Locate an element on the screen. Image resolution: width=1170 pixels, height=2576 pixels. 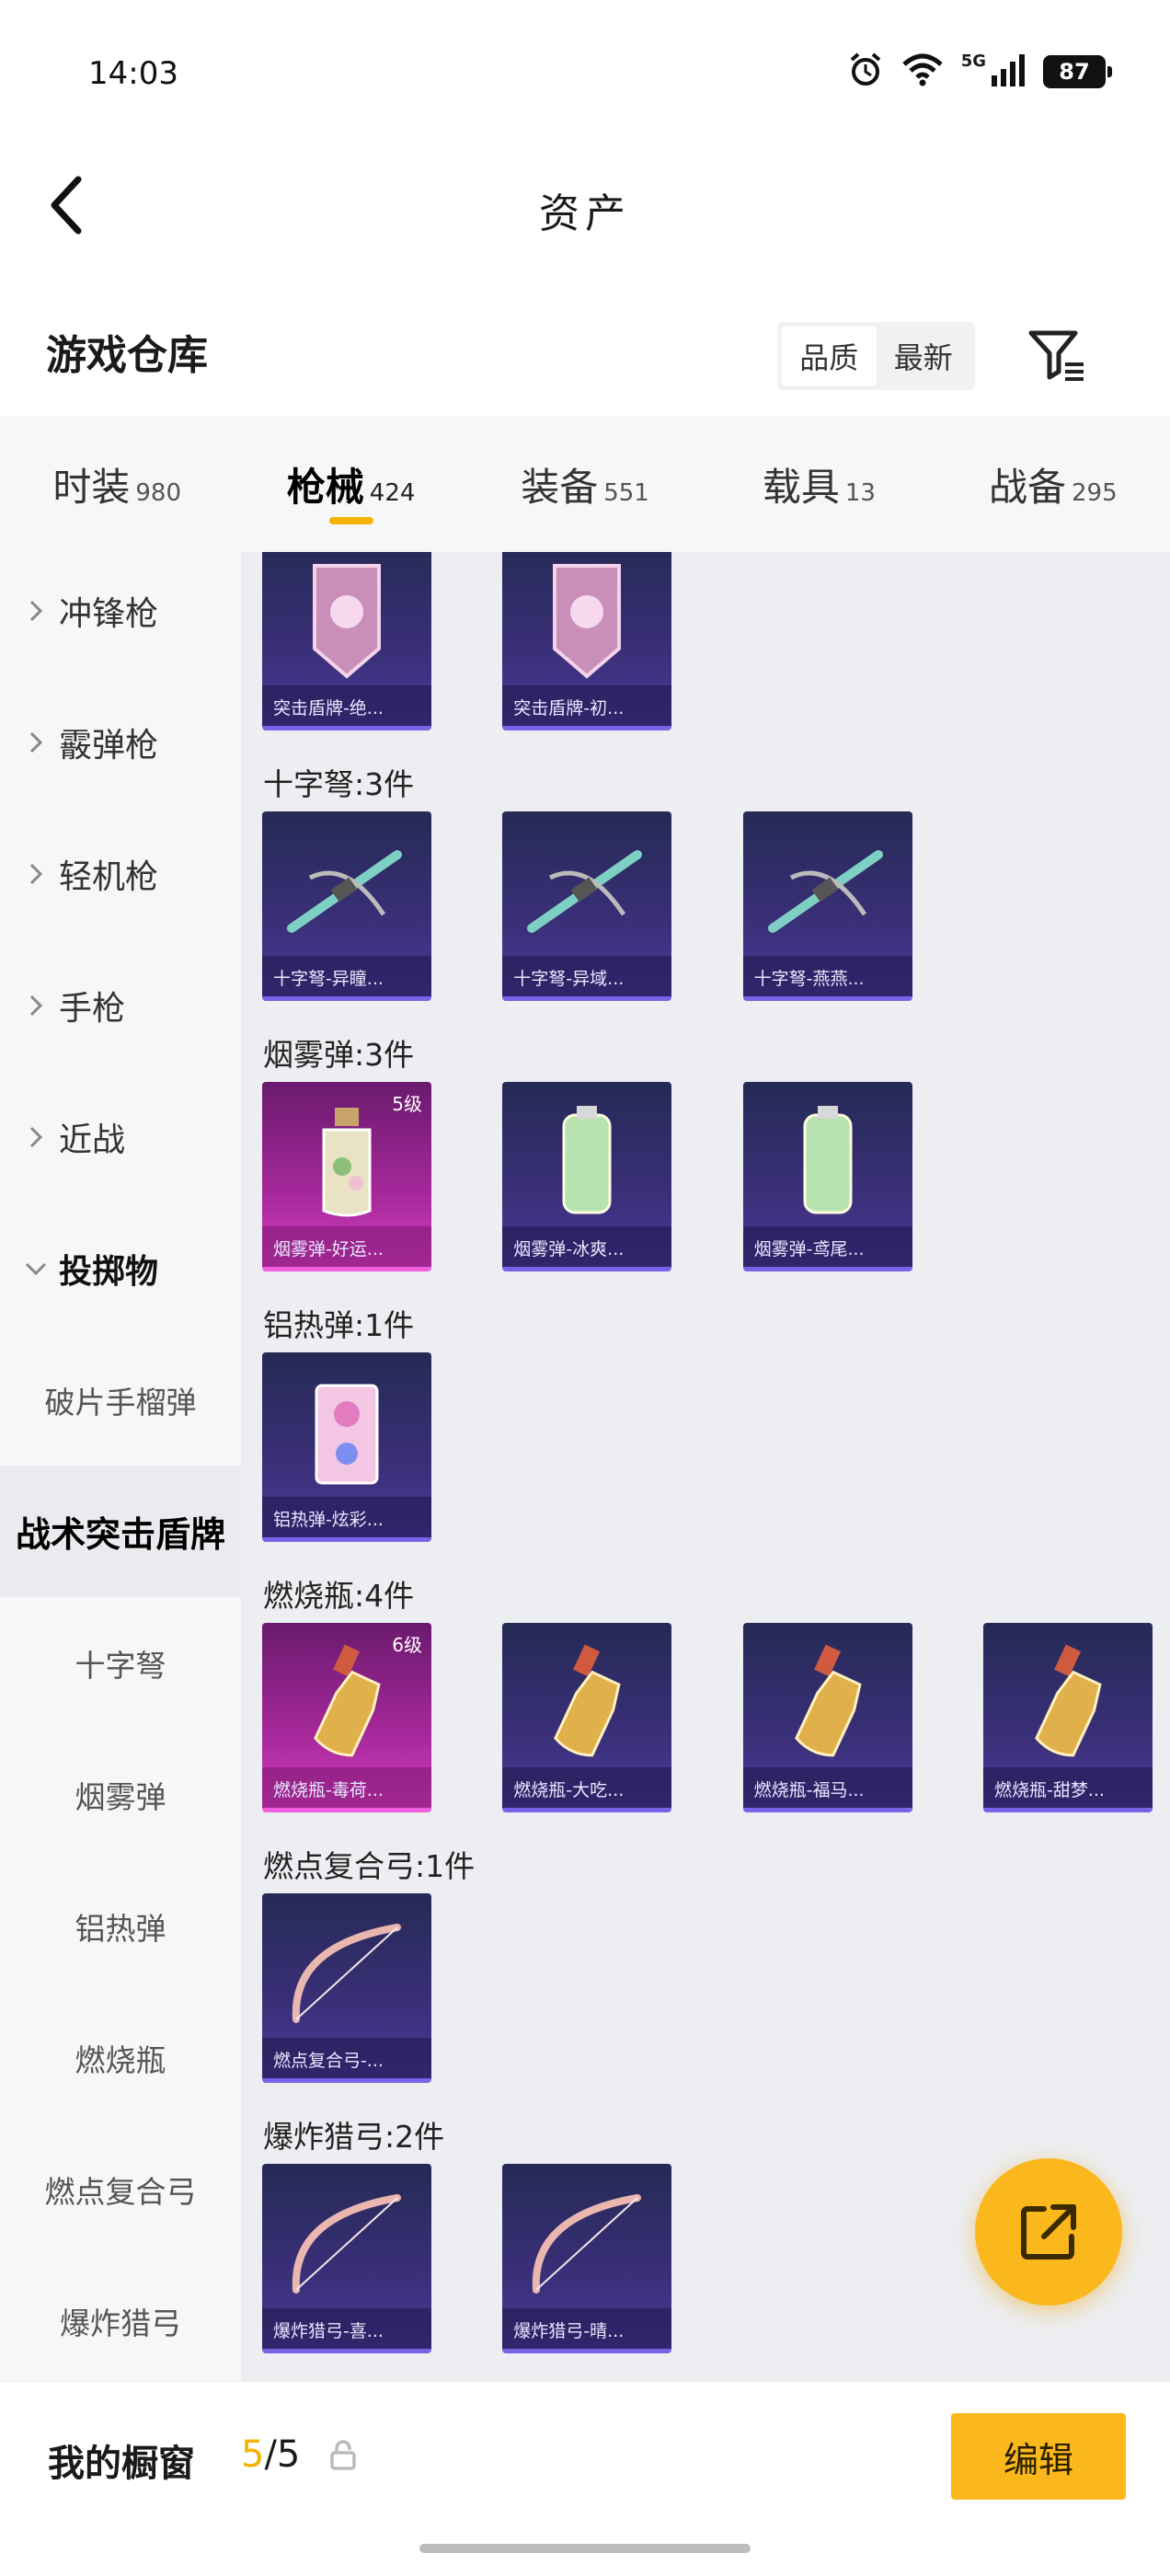
sidebar-item-label: 霰弹枪 is located at coordinates (109, 745).